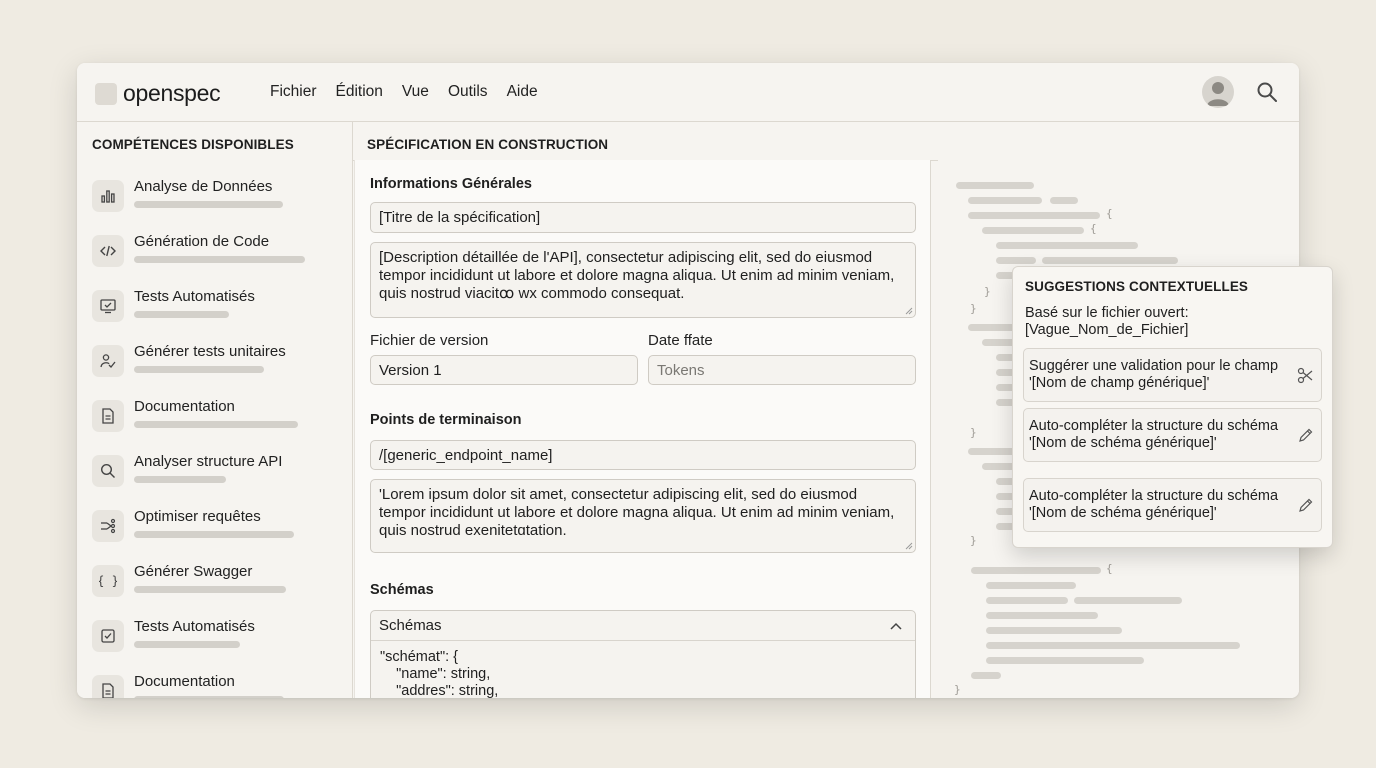 This screenshot has width=1376, height=768. I want to click on version-input: Version 1, so click(504, 370).